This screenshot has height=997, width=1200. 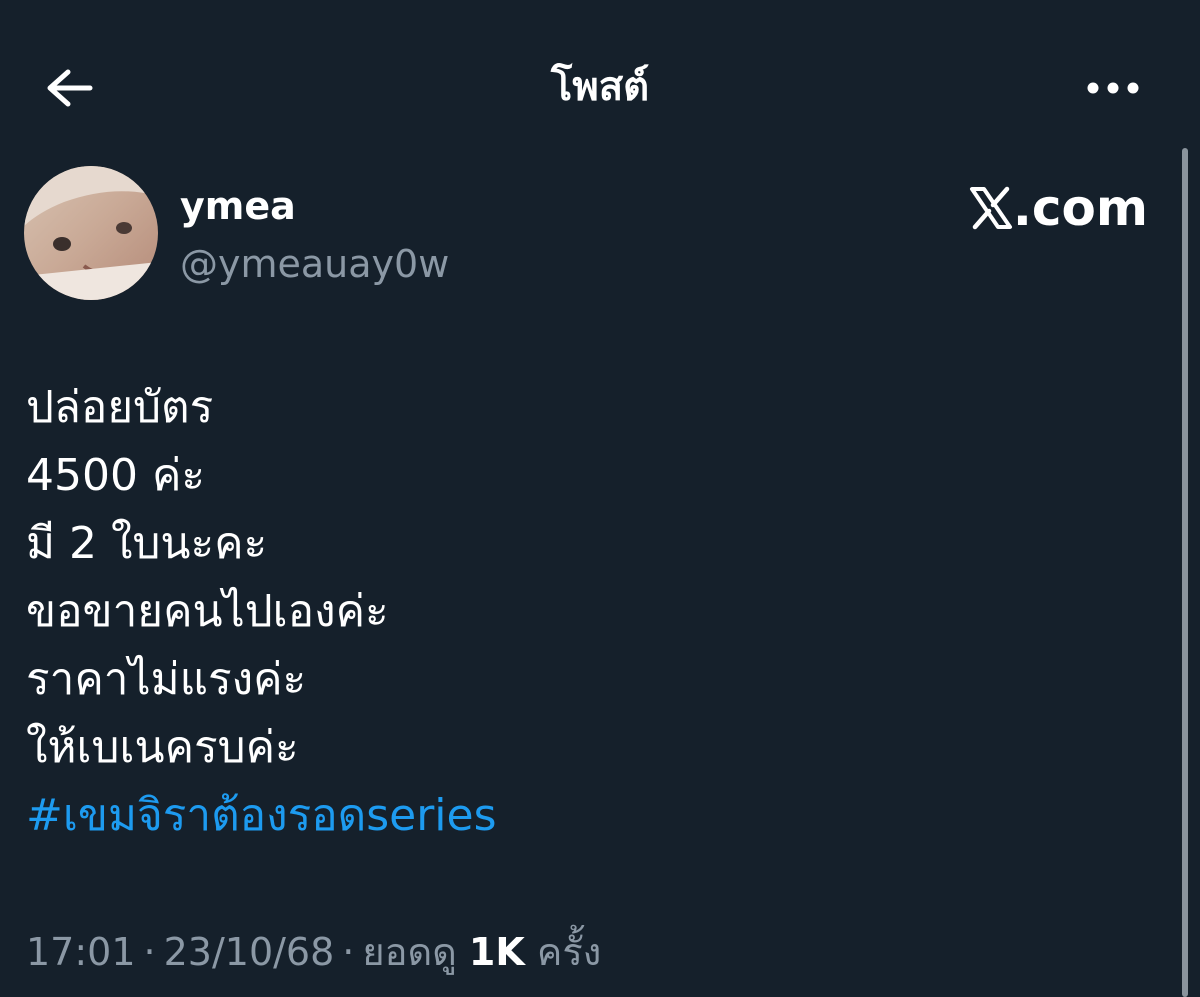 What do you see at coordinates (207, 611) in the screenshot?
I see `post-line: ขอขายคนไปเองค่ะ` at bounding box center [207, 611].